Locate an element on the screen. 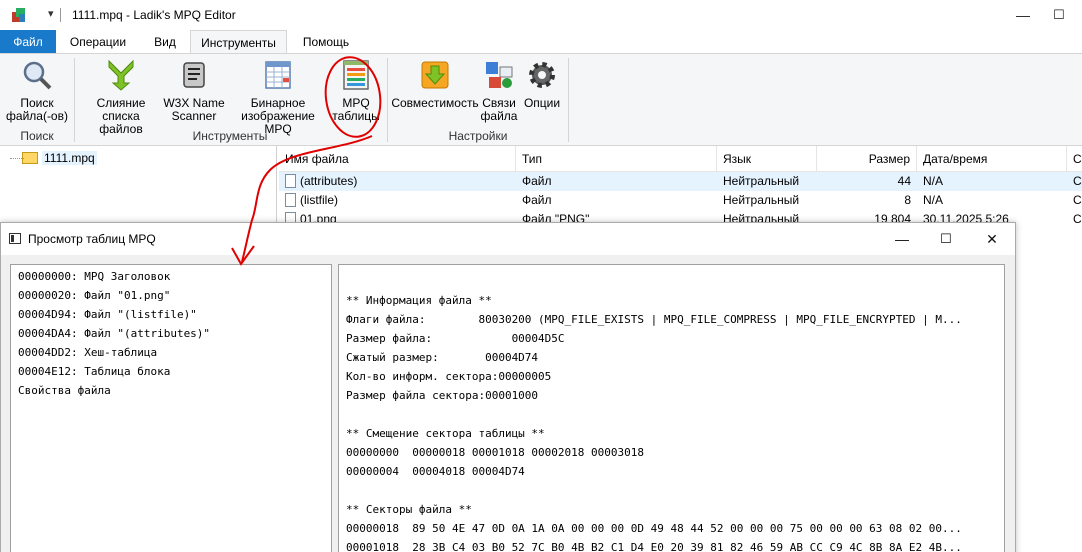  detail-line: ** Смещение сектора таблицы ** is located at coordinates (445, 433).